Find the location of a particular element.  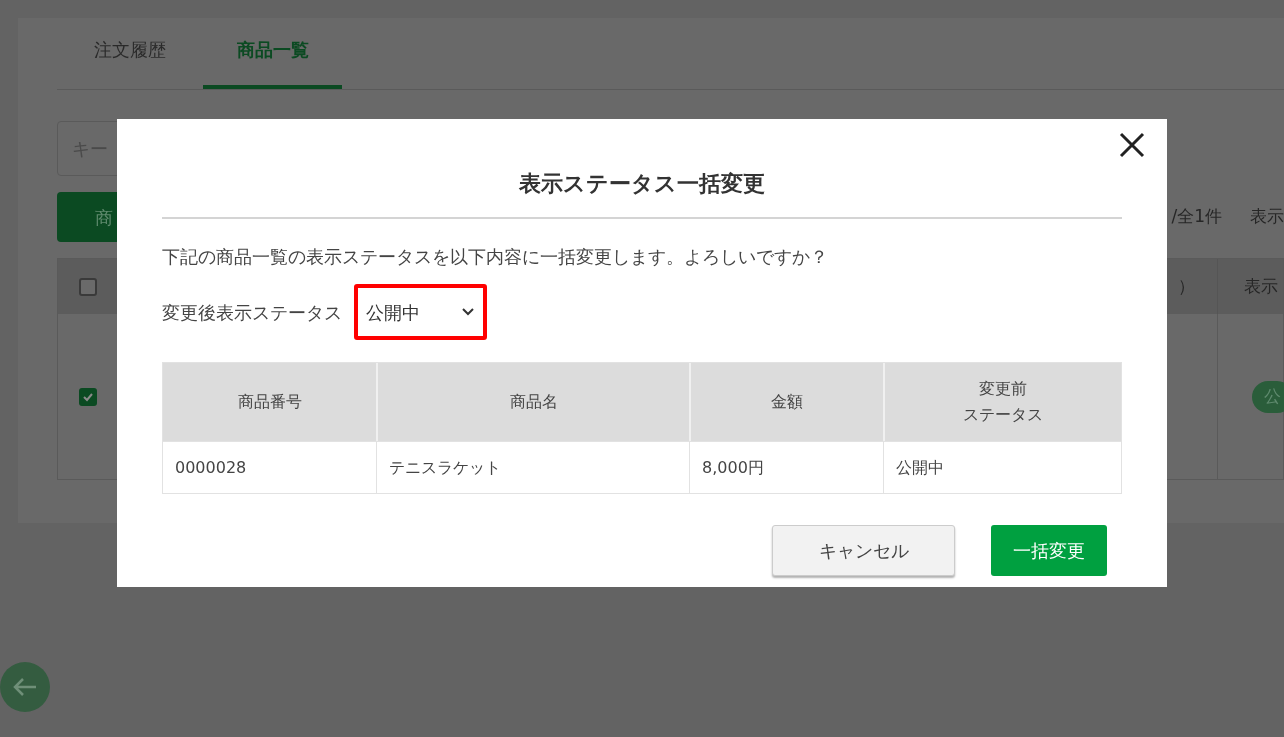

column-heading: ステータス is located at coordinates (1003, 415).